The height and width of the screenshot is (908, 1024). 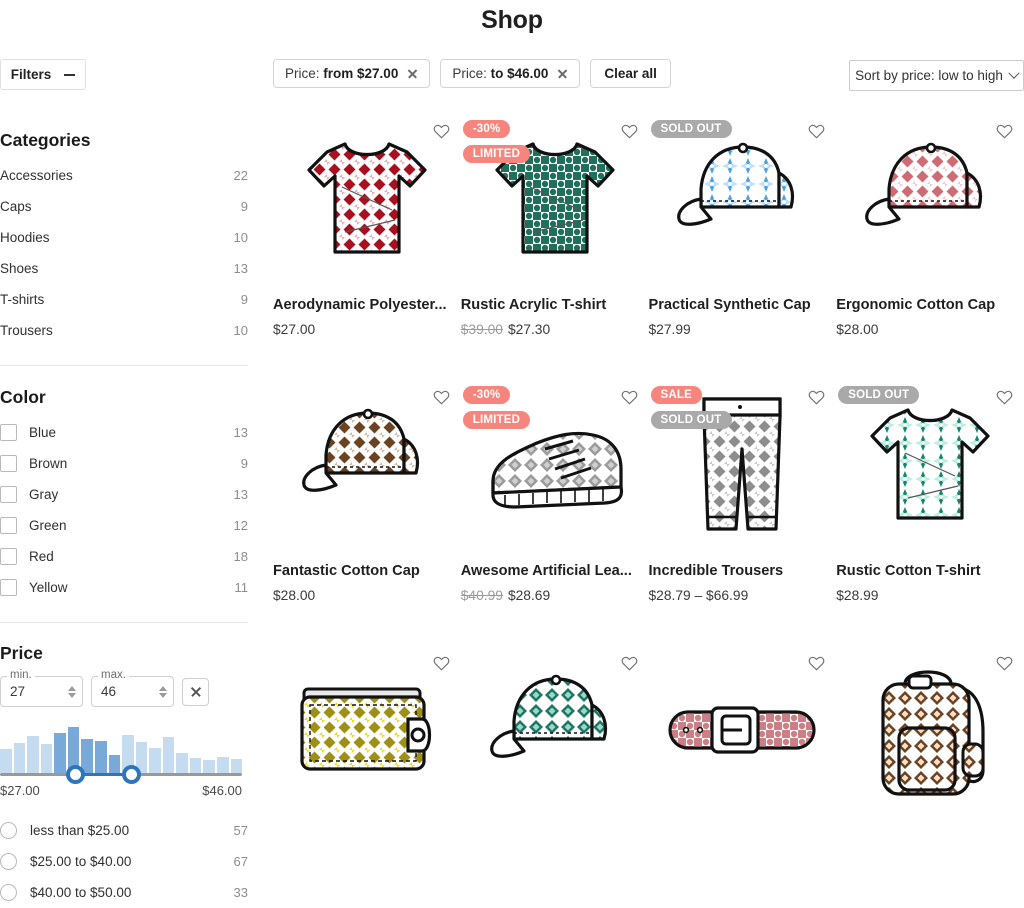 What do you see at coordinates (743, 464) in the screenshot?
I see `product-image: SALE SOLD OUT` at bounding box center [743, 464].